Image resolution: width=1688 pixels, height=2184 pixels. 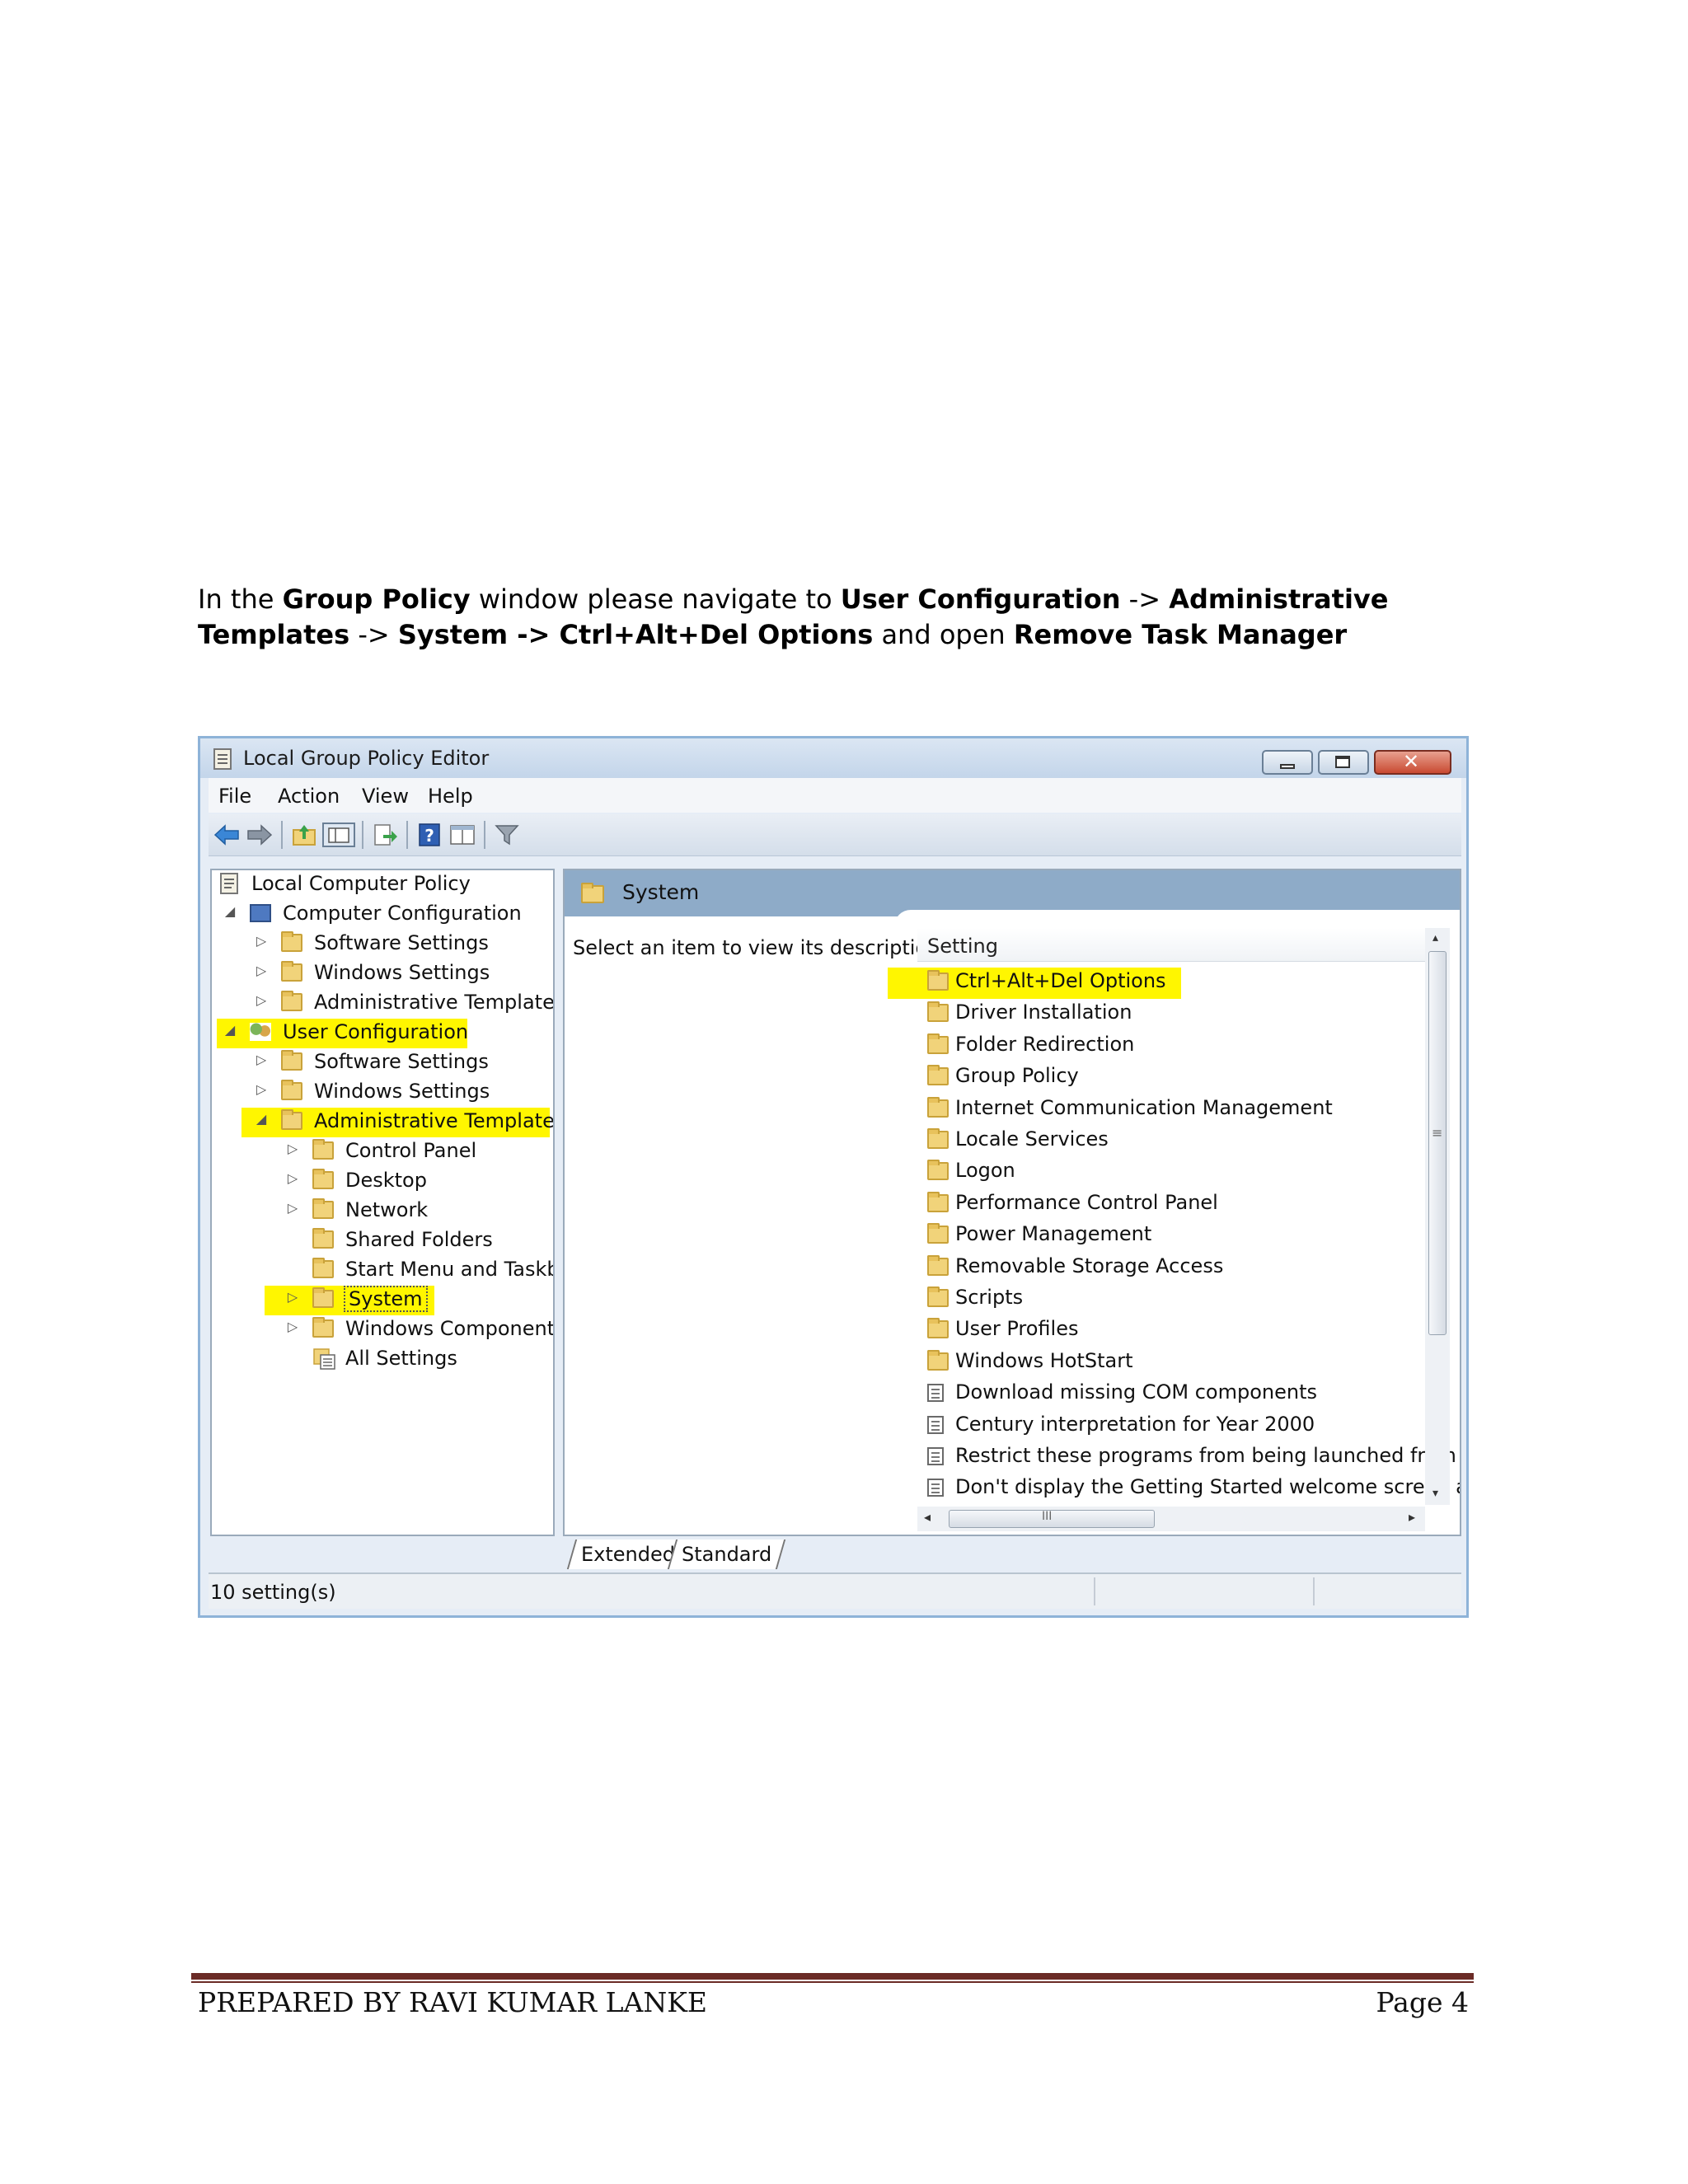 I want to click on setting-icon, so click(x=936, y=1488).